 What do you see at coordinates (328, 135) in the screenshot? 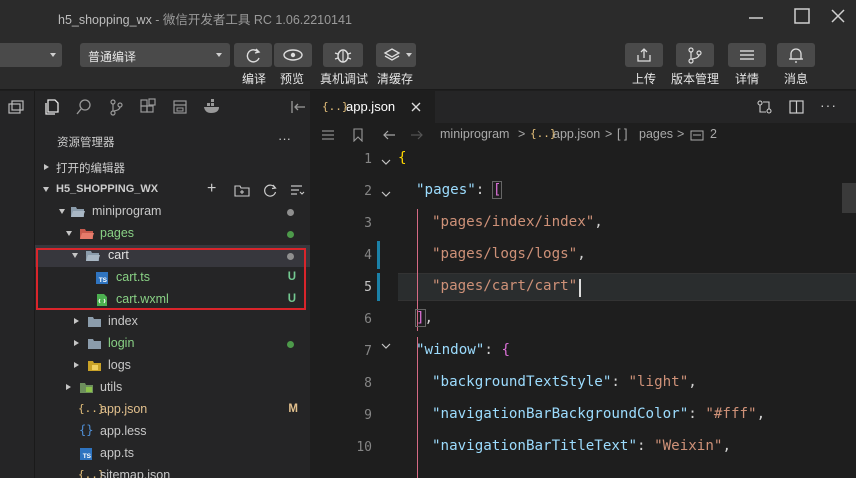
I see `list-icon` at bounding box center [328, 135].